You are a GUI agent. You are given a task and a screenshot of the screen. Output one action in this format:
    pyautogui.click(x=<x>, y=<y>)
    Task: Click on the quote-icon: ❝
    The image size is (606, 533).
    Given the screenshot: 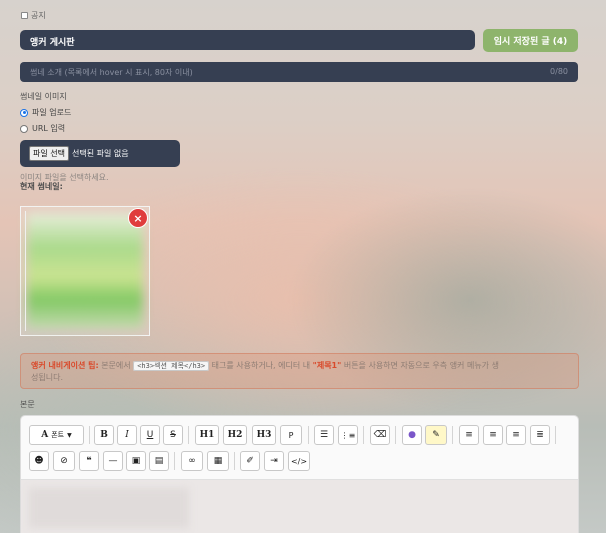 What is the action you would take?
    pyautogui.click(x=89, y=461)
    